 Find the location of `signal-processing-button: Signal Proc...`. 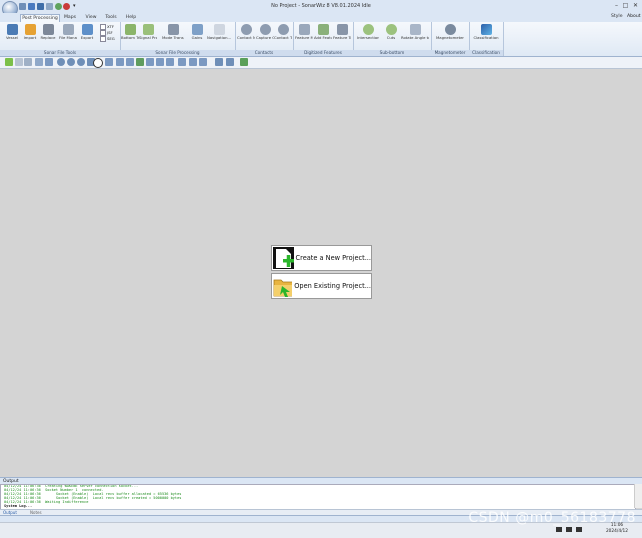

signal-processing-button: Signal Proc... is located at coordinates (148, 32).